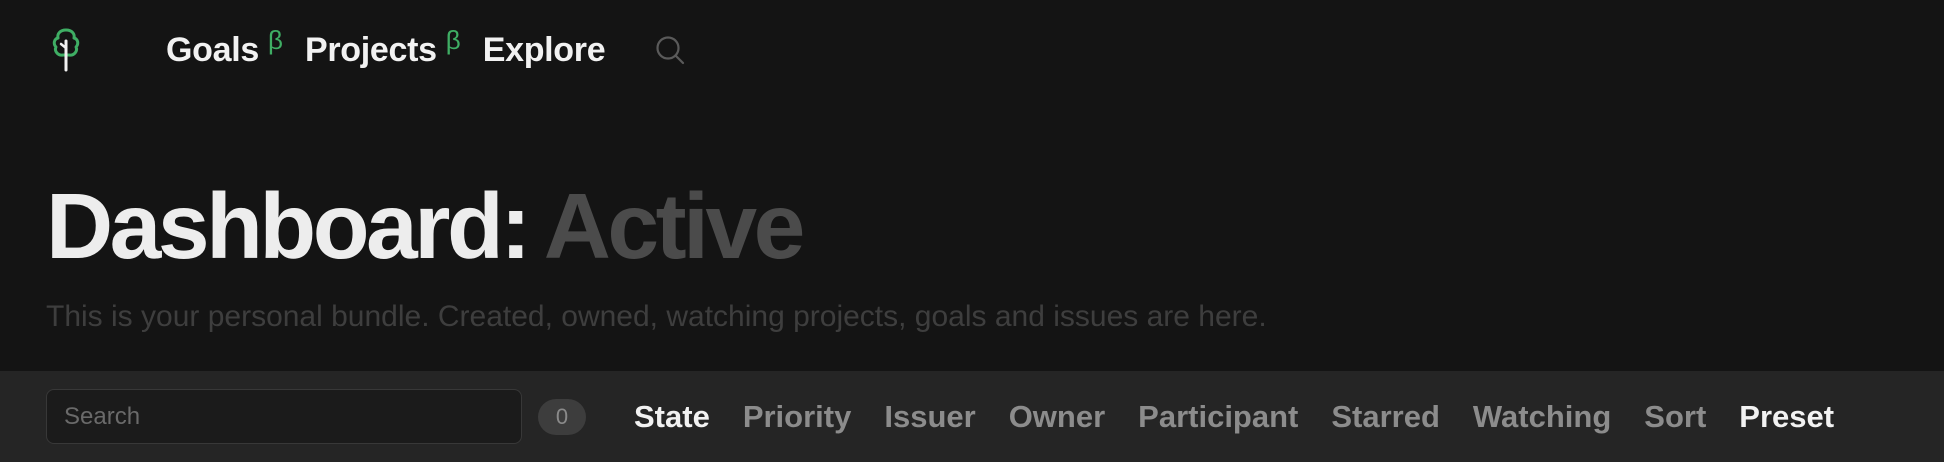 This screenshot has width=1944, height=462. What do you see at coordinates (674, 226) in the screenshot?
I see `page-title-preset: Active` at bounding box center [674, 226].